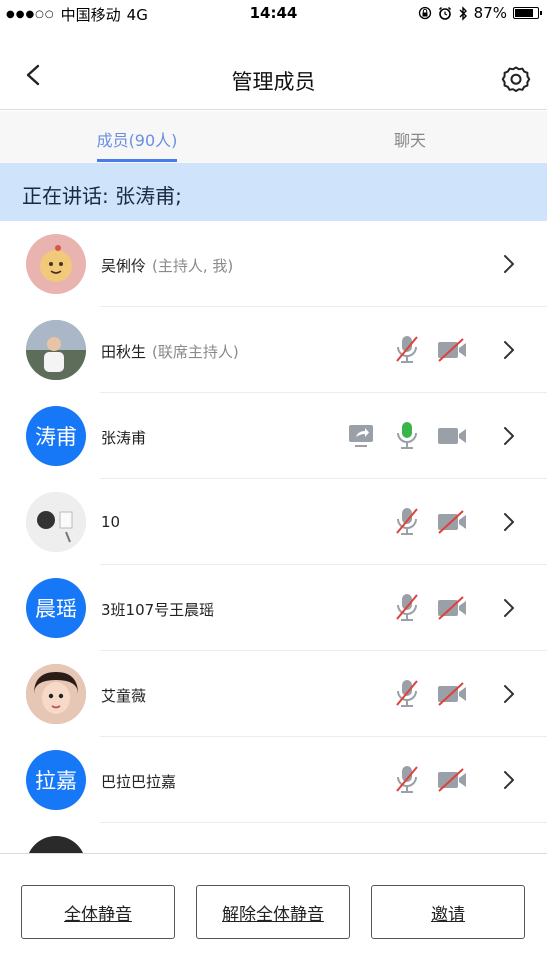 This screenshot has height=972, width=547. I want to click on member-name-line: 吴俐伶 (主持人, 我), so click(167, 265).